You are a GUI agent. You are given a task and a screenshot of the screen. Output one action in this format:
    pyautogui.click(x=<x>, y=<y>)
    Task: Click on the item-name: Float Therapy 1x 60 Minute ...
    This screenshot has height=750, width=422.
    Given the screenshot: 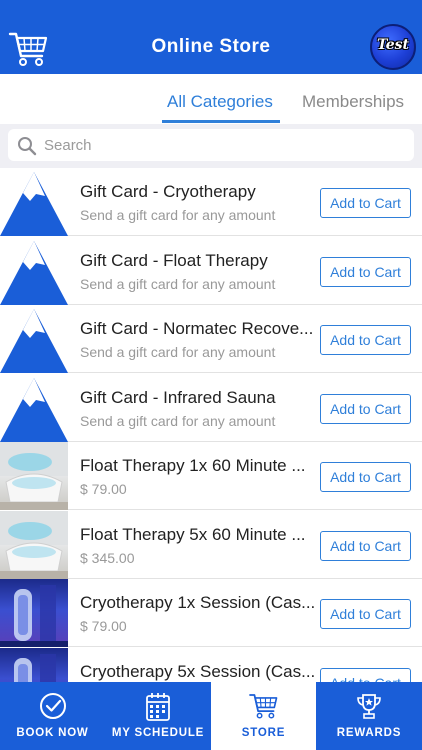 What is the action you would take?
    pyautogui.click(x=193, y=465)
    